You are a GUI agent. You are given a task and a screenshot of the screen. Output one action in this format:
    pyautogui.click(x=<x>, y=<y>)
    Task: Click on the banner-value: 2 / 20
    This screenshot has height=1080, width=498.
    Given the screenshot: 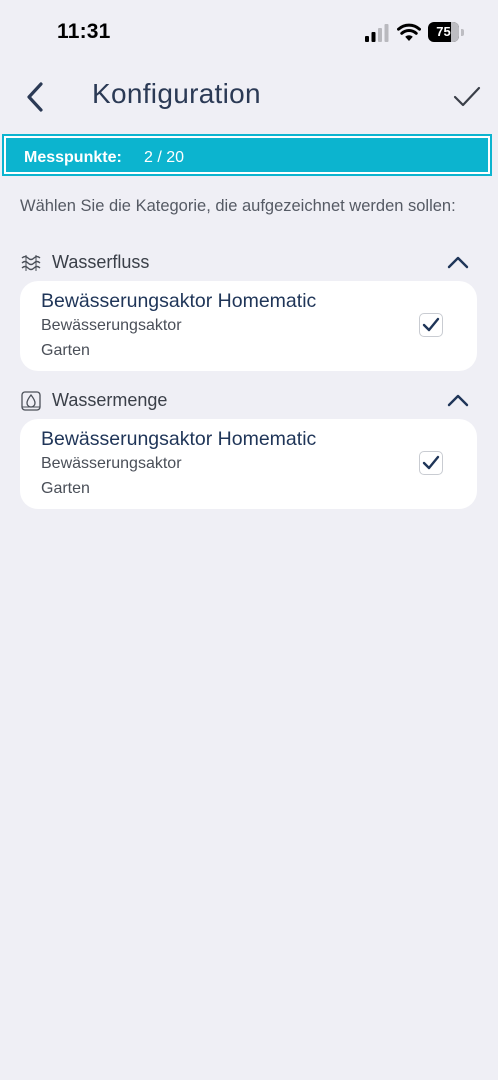 What is the action you would take?
    pyautogui.click(x=164, y=157)
    